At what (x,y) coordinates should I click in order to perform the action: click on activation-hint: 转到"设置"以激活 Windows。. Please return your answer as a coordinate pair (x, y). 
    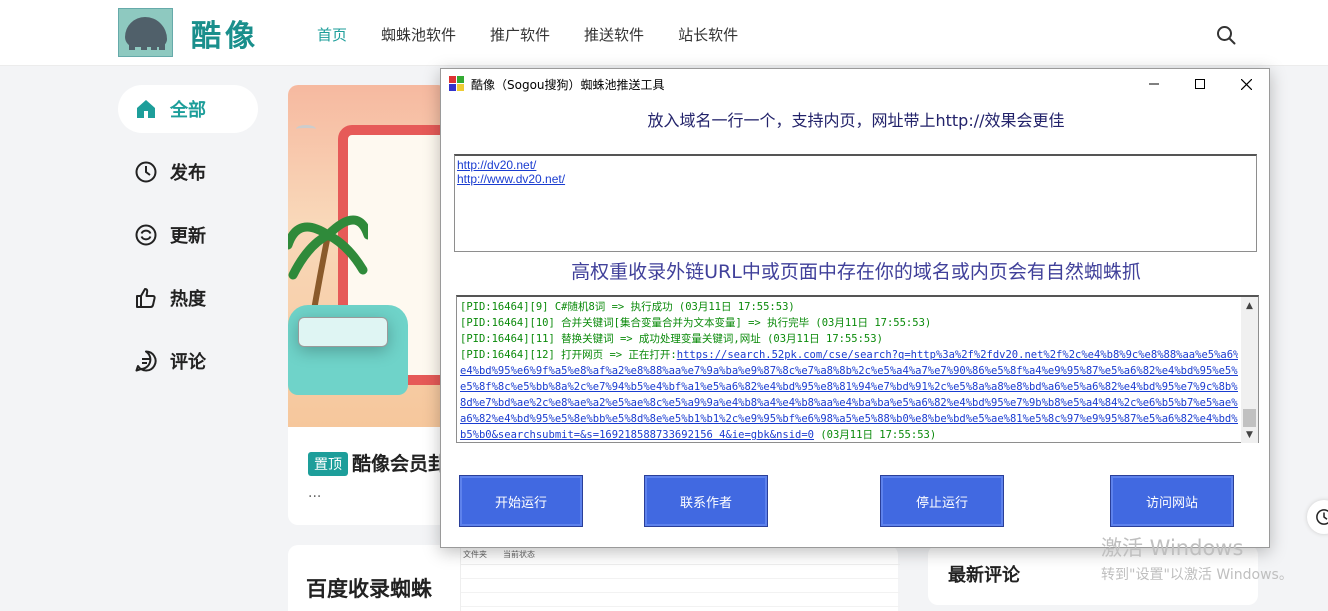
    Looking at the image, I should click on (1197, 575).